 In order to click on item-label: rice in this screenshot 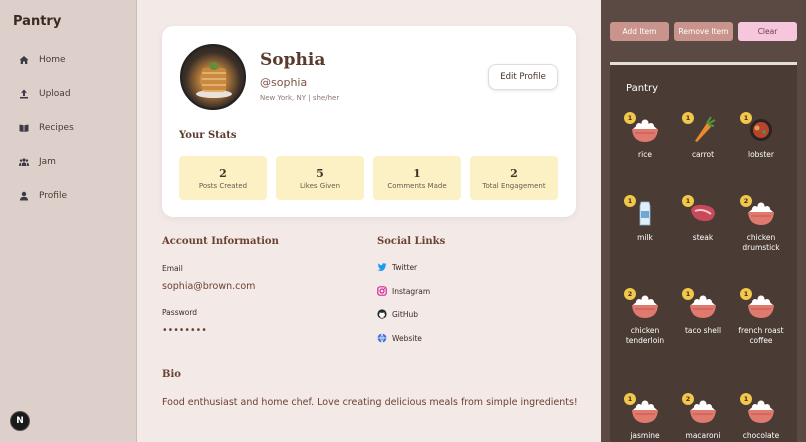, I will do `click(645, 154)`.